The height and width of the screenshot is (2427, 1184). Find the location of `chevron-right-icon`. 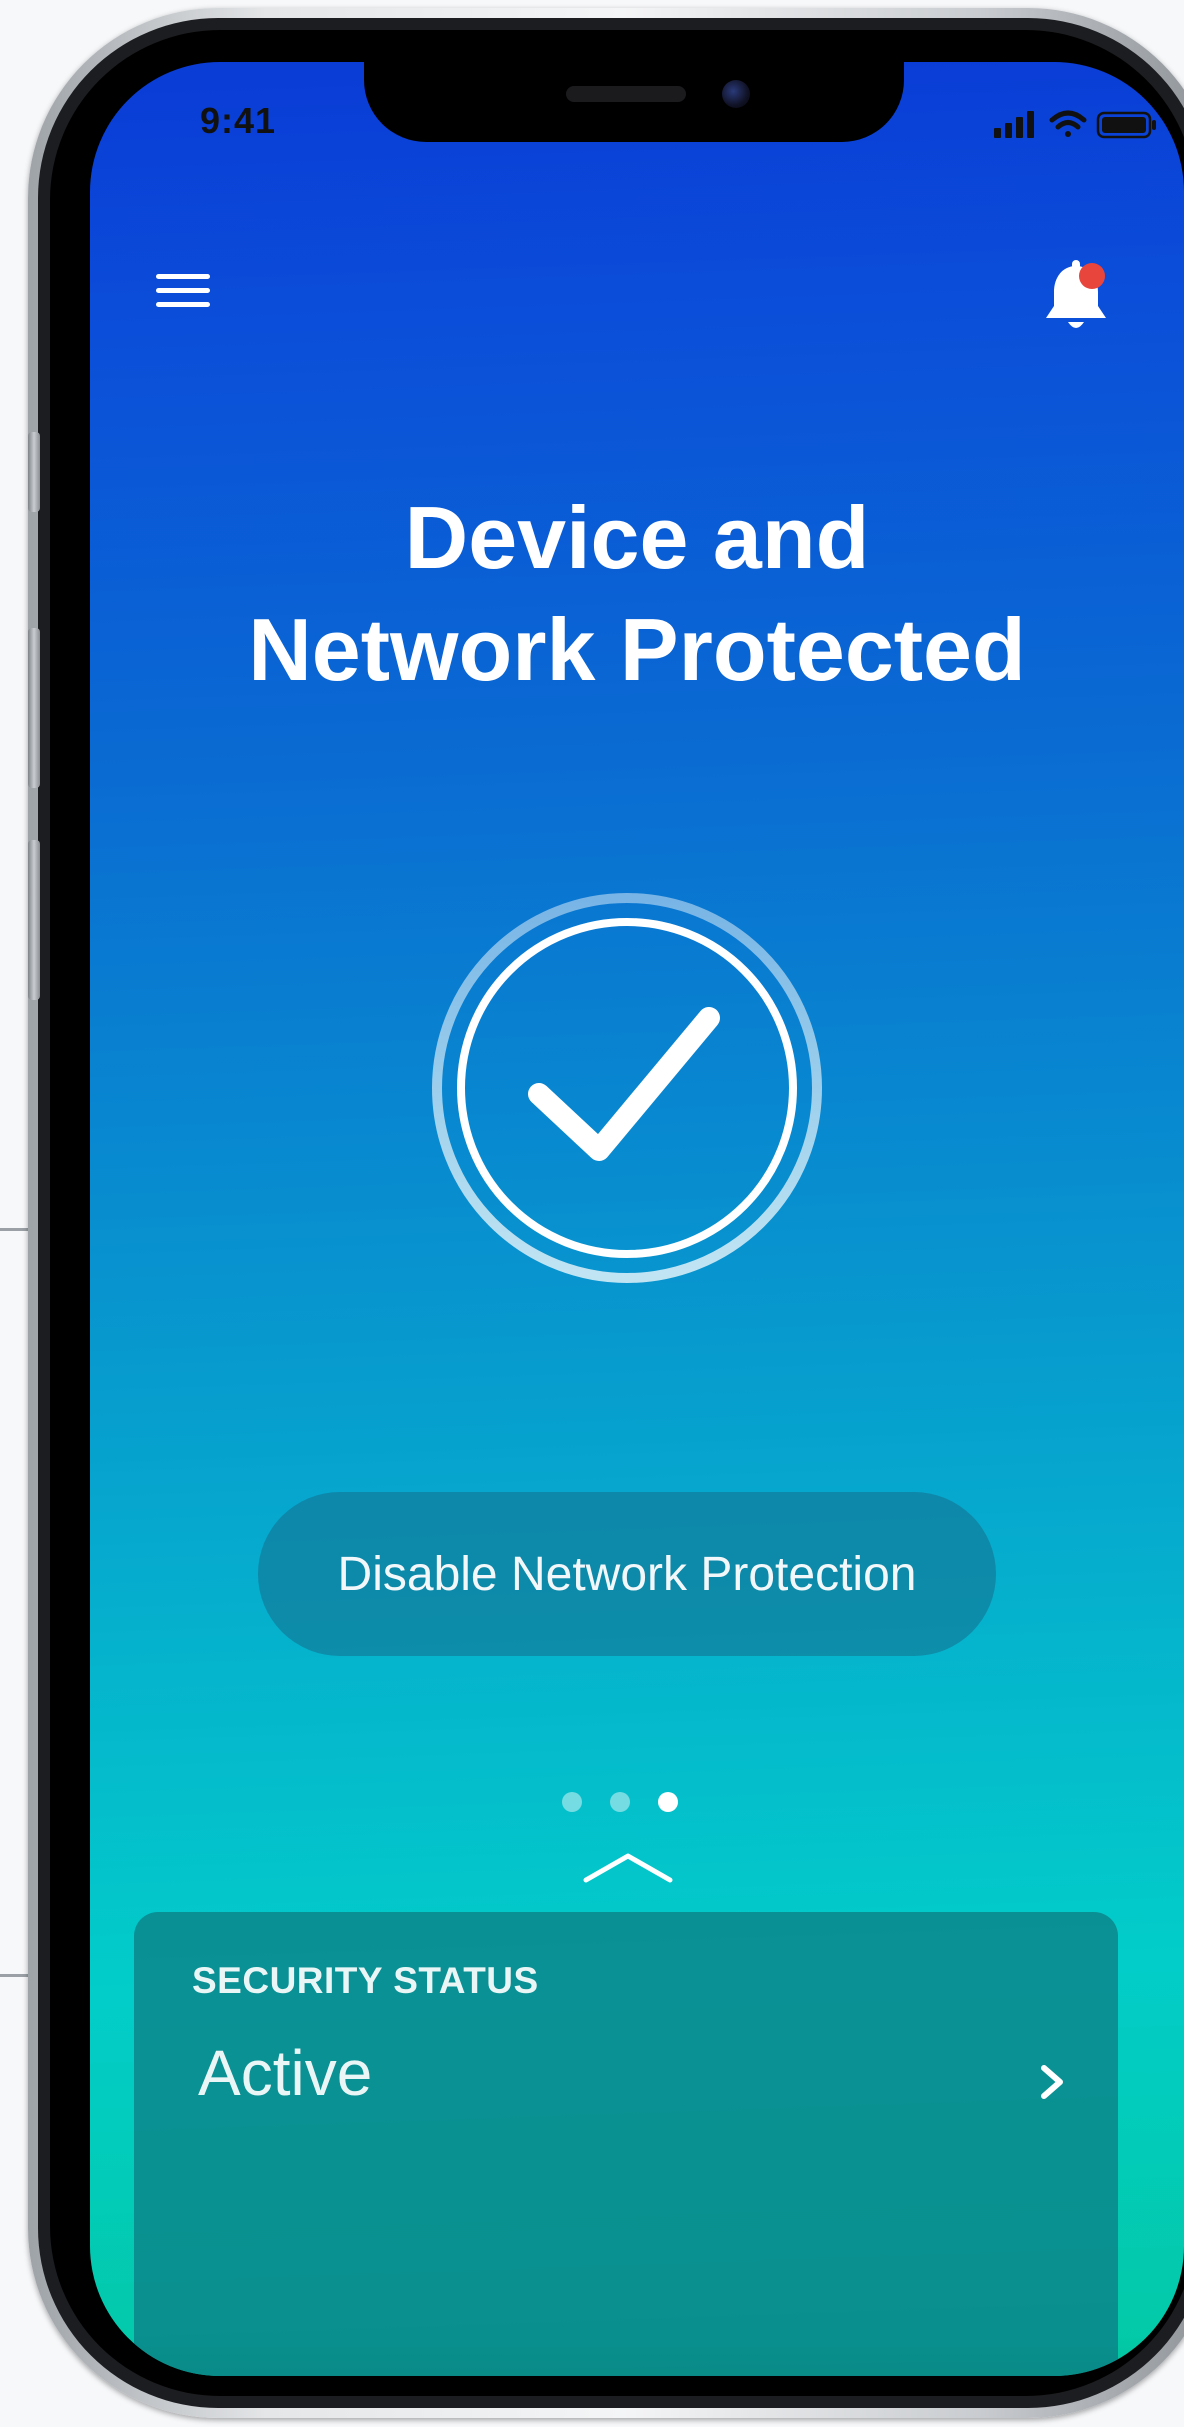

chevron-right-icon is located at coordinates (1053, 2082).